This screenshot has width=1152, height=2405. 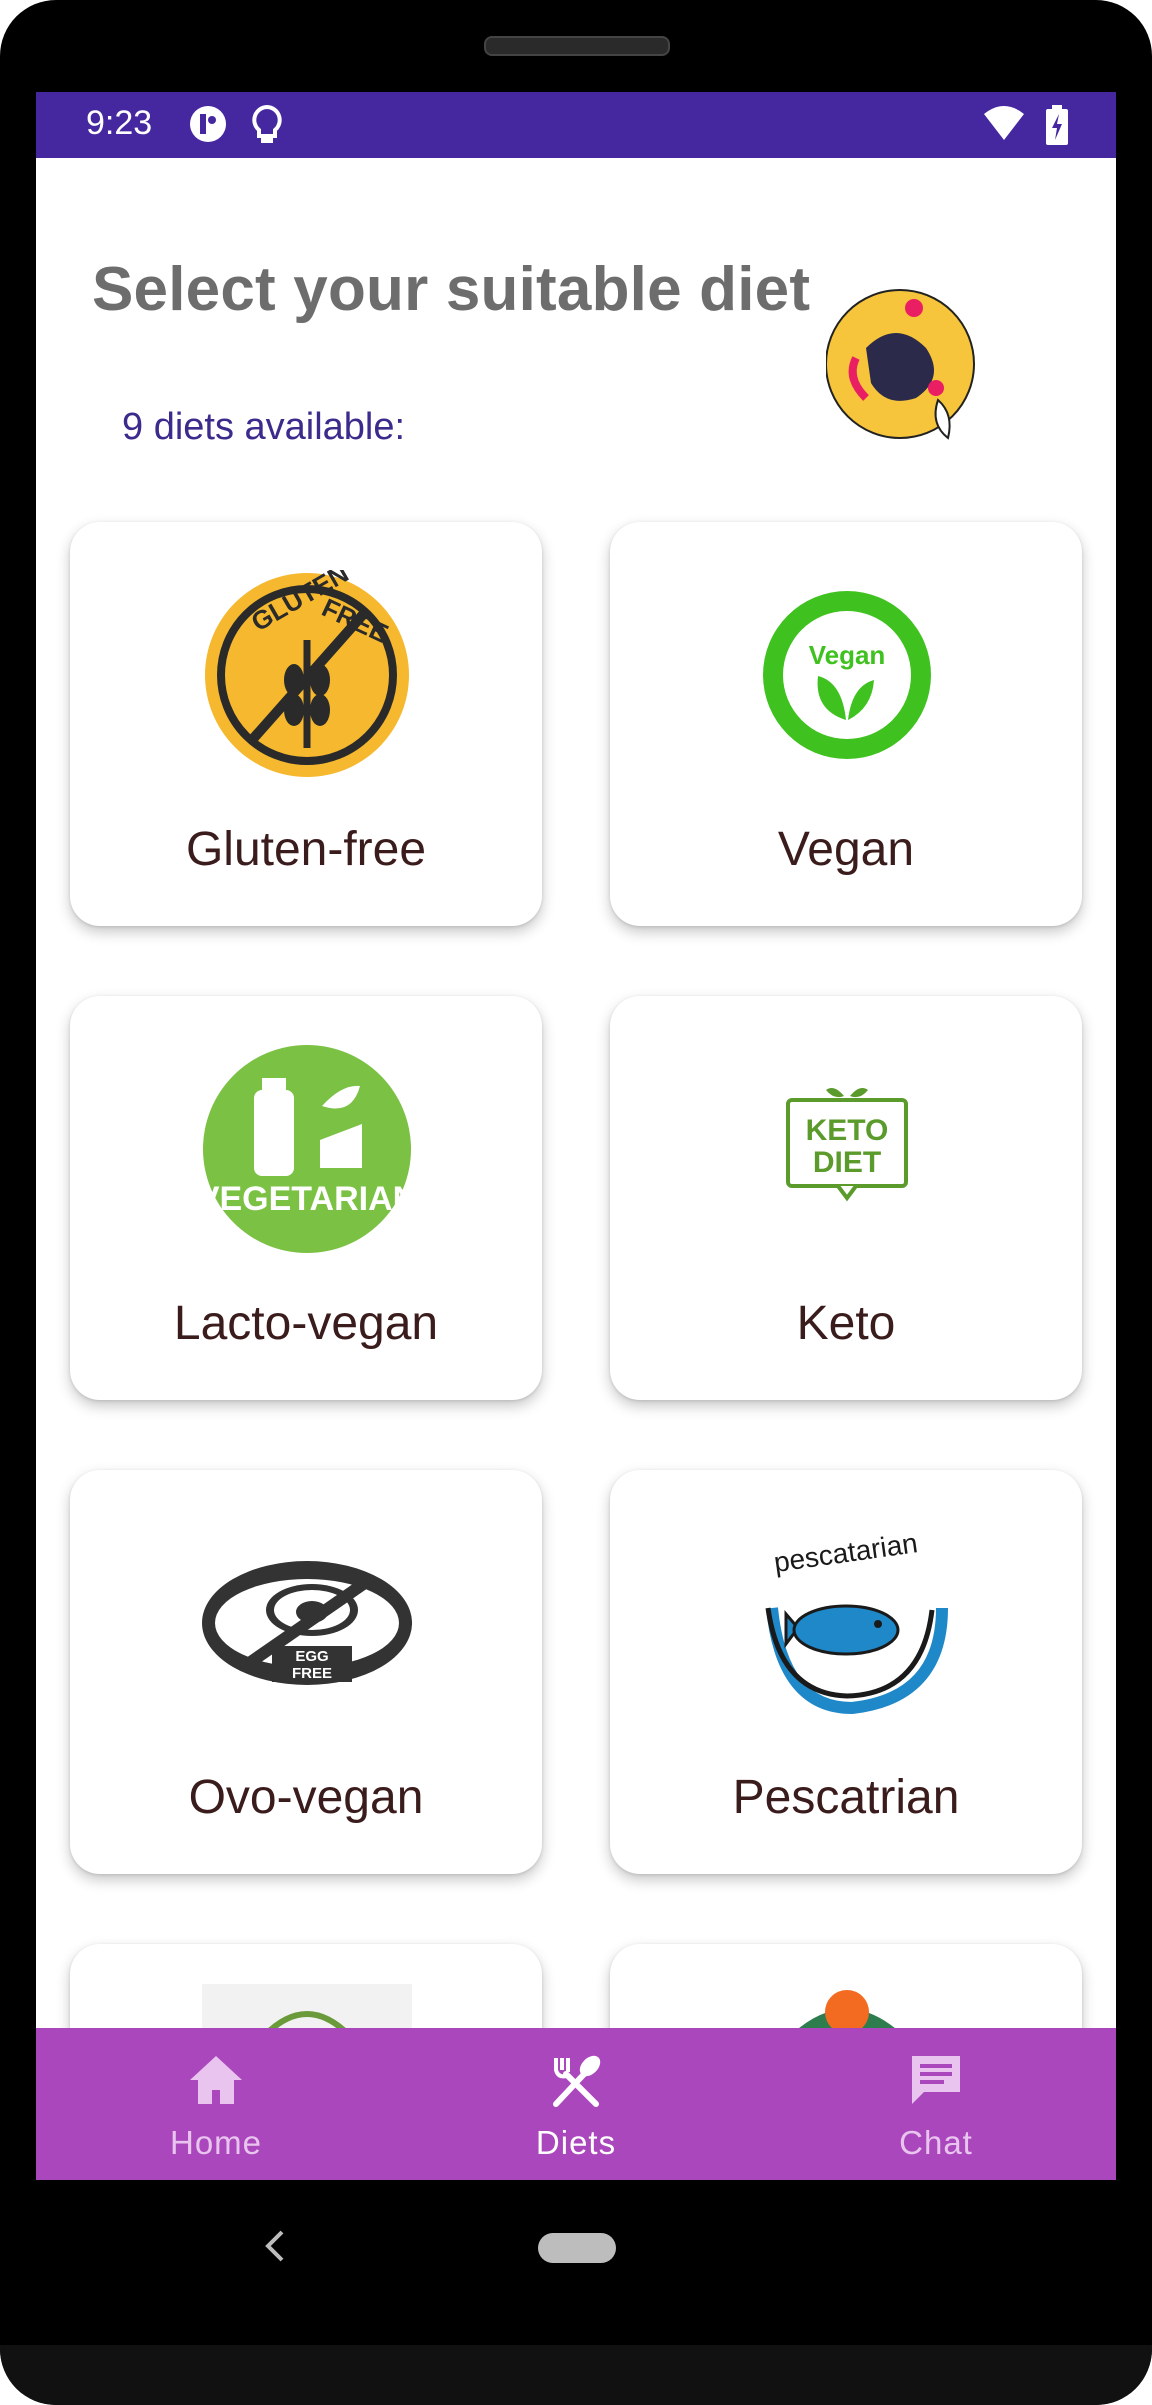 I want to click on chat-icon, so click(x=936, y=2080).